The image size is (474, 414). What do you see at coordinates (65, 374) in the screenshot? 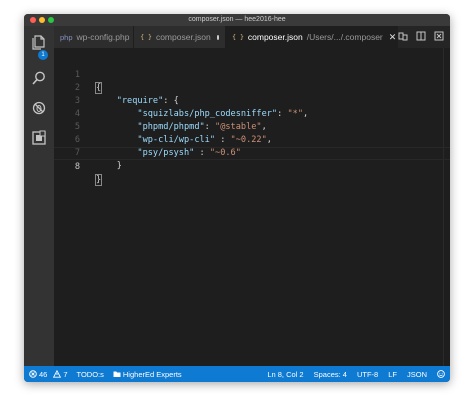
I see `warning-count: 7` at bounding box center [65, 374].